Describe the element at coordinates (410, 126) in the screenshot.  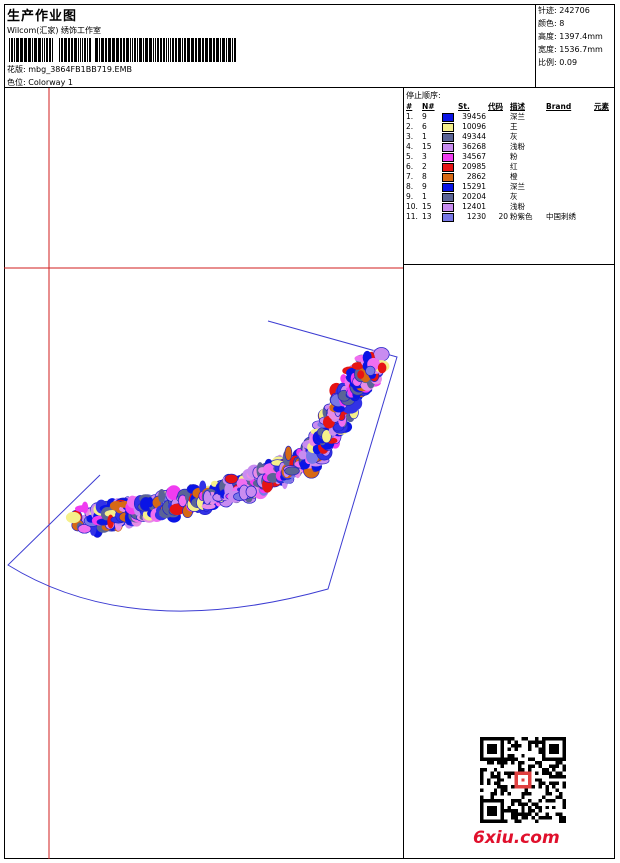
I see `row-index: 2.` at that location.